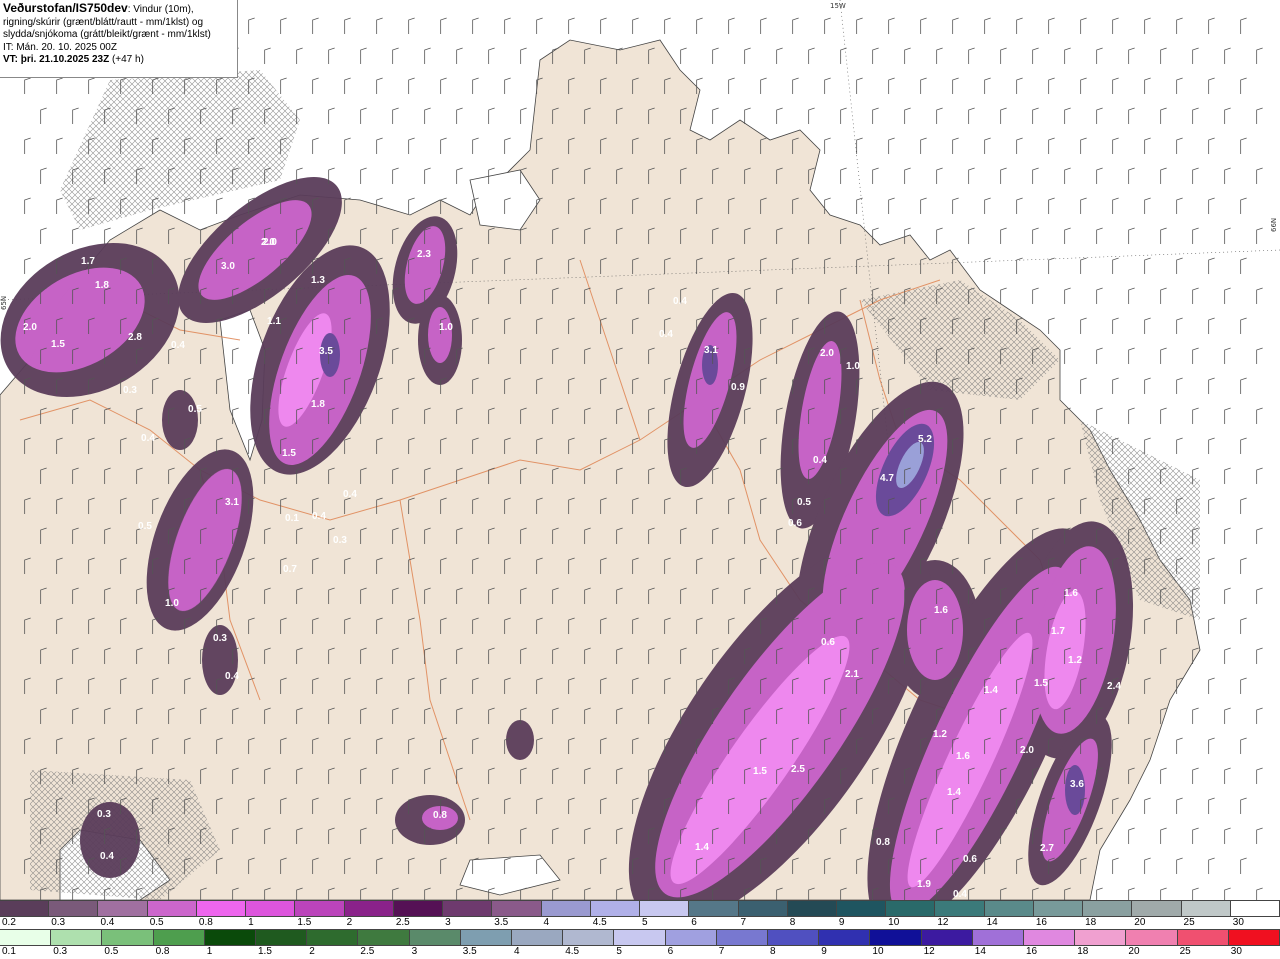 The width and height of the screenshot is (1280, 959). I want to click on legend-tick-label: 3.5, so click(469, 951).